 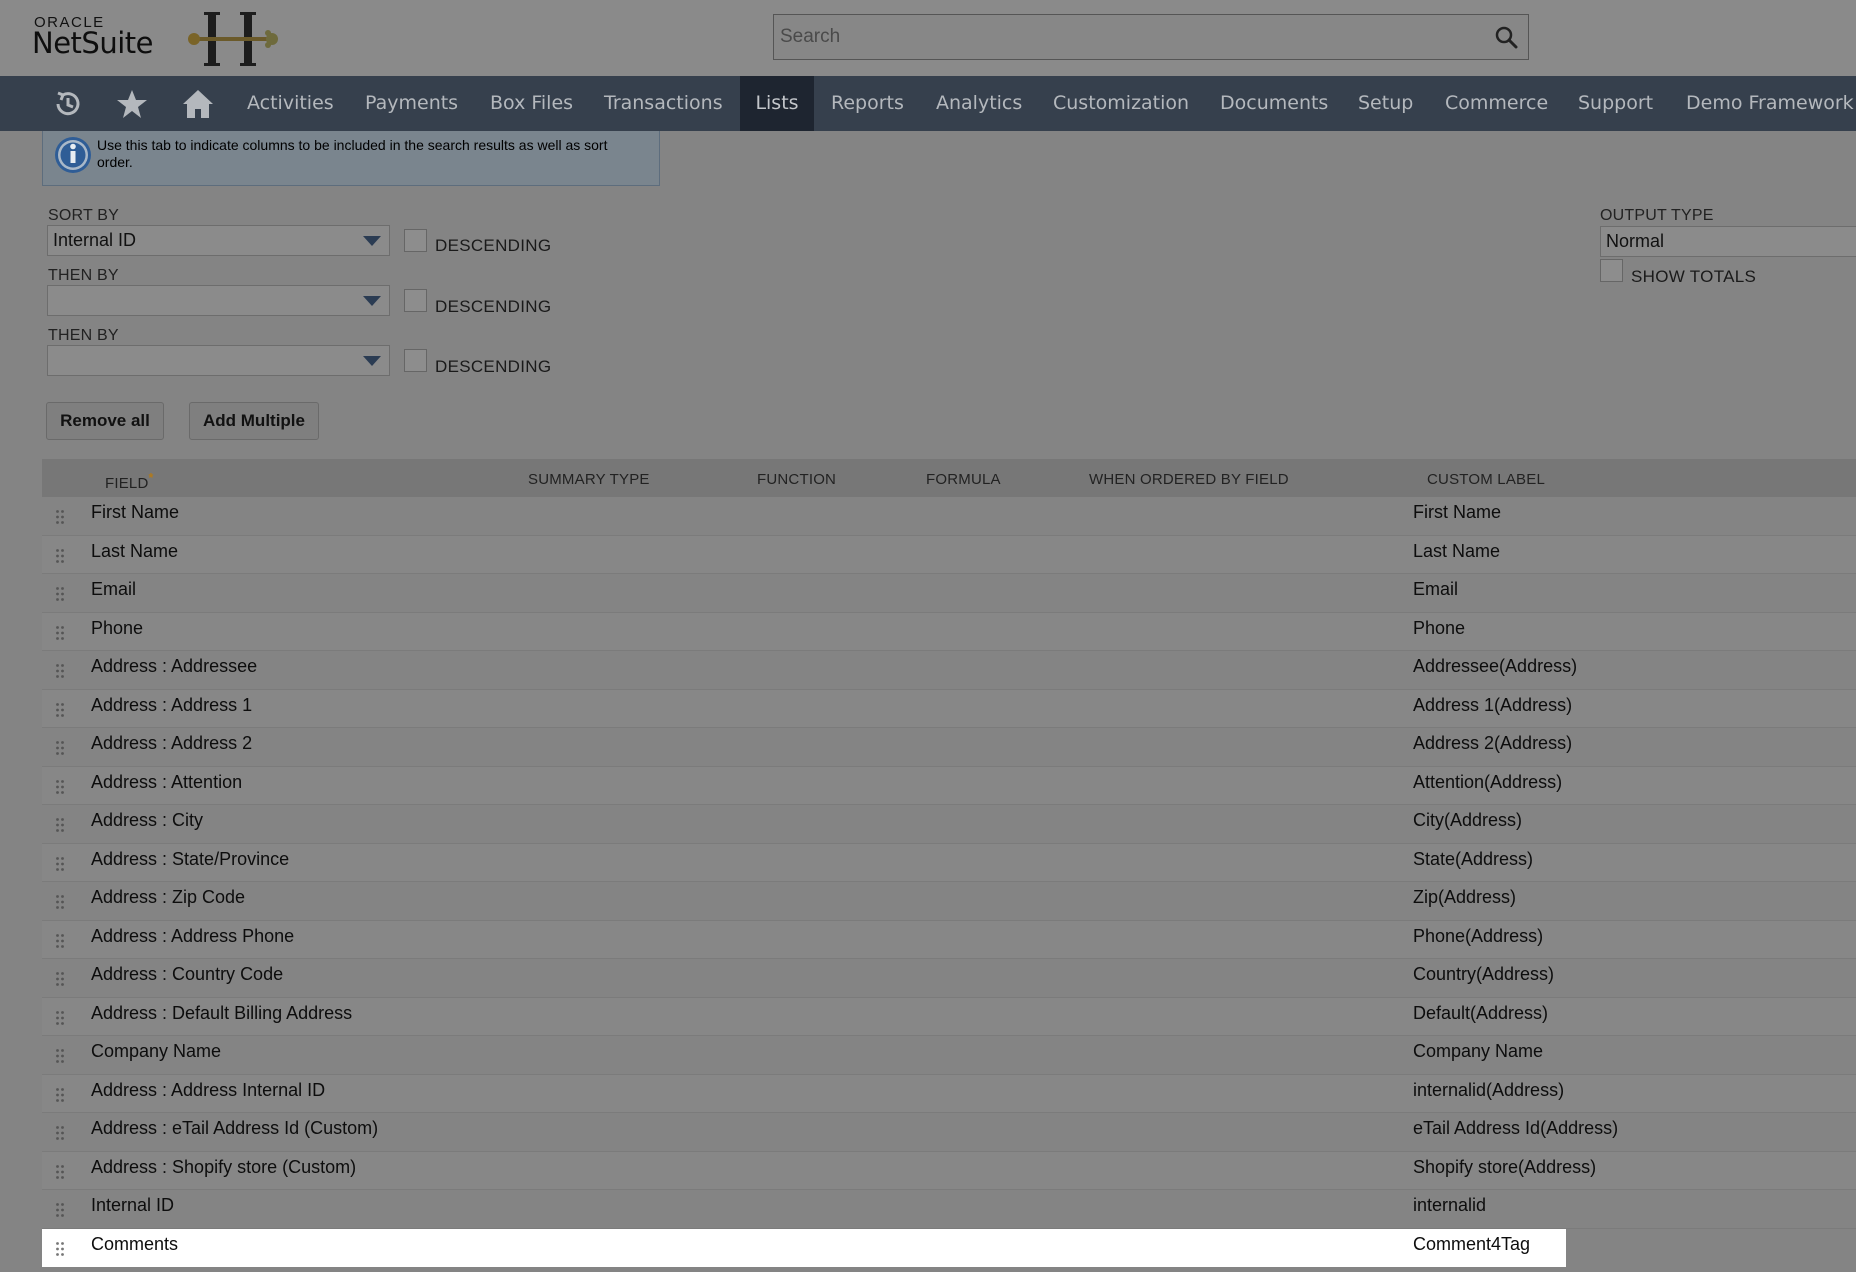 What do you see at coordinates (1478, 1051) in the screenshot?
I see `custom-label-cell: Company Name` at bounding box center [1478, 1051].